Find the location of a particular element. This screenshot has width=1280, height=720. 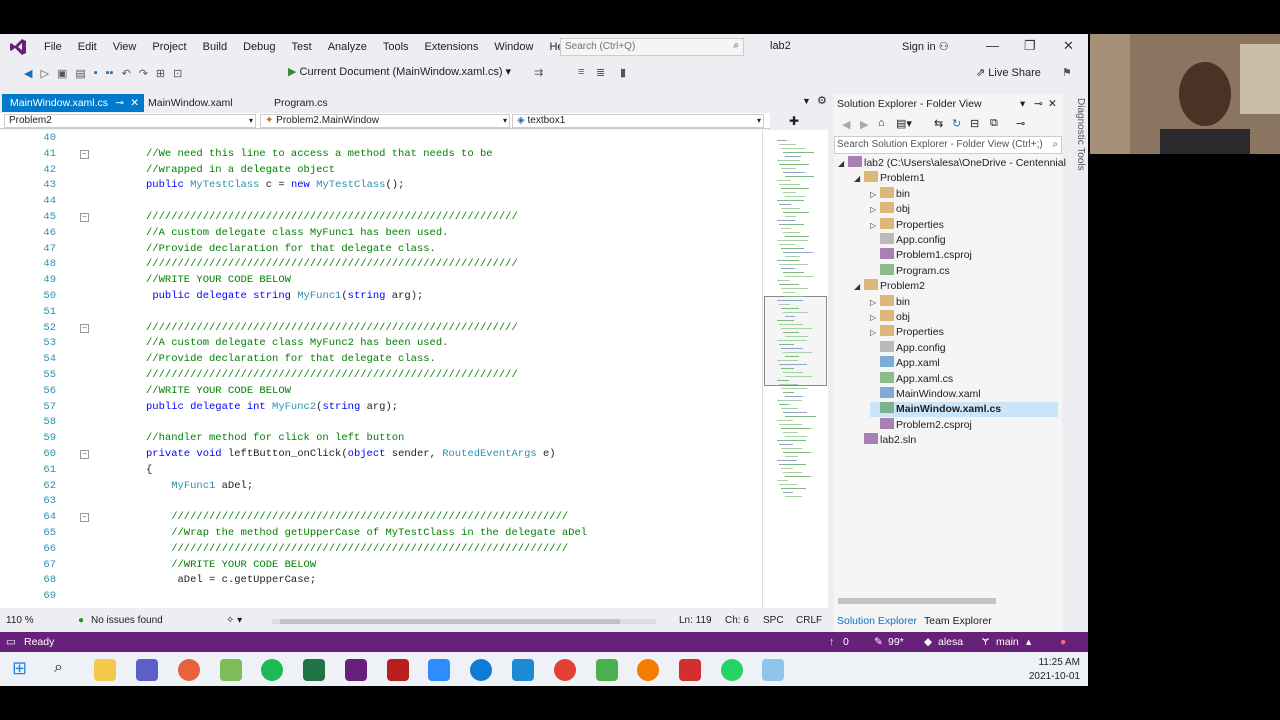

format-icon: ≡ is located at coordinates (581, 72).